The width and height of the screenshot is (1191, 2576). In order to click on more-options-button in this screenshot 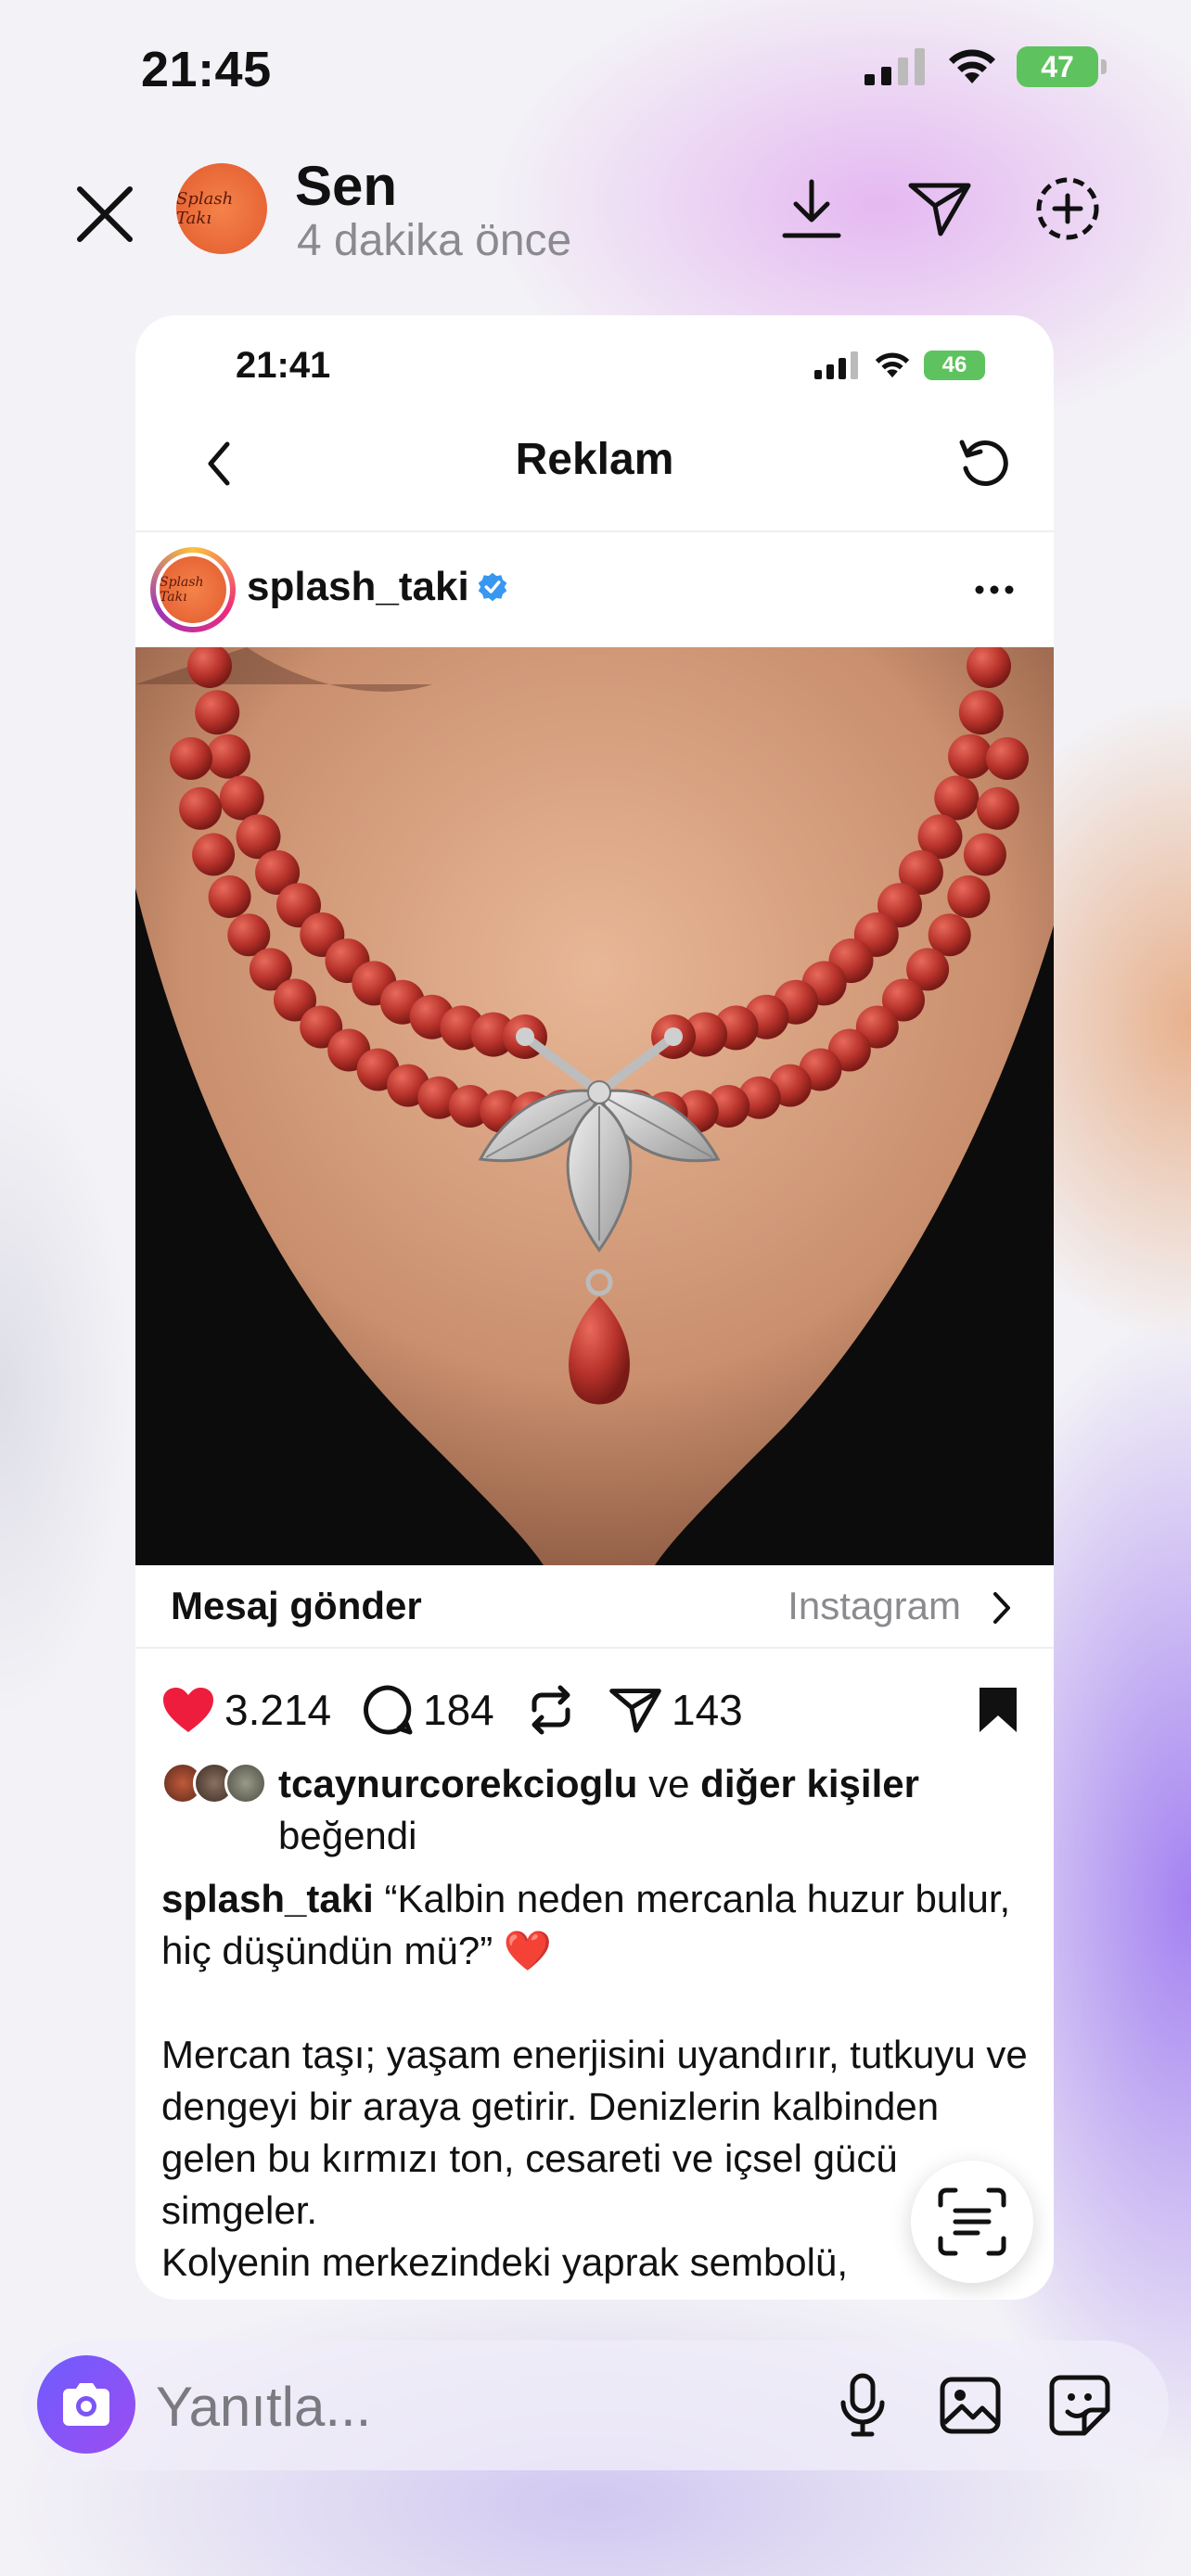, I will do `click(994, 590)`.